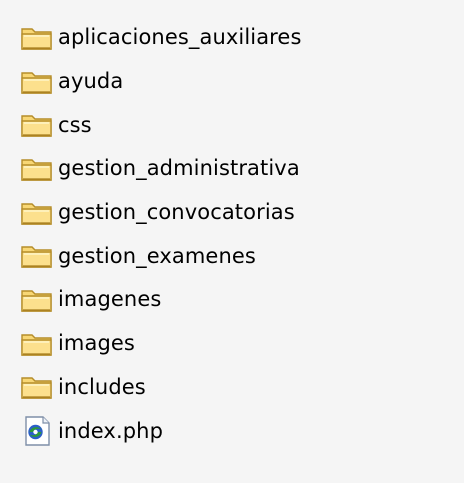  Describe the element at coordinates (230, 125) in the screenshot. I see `list-item-css: css` at that location.